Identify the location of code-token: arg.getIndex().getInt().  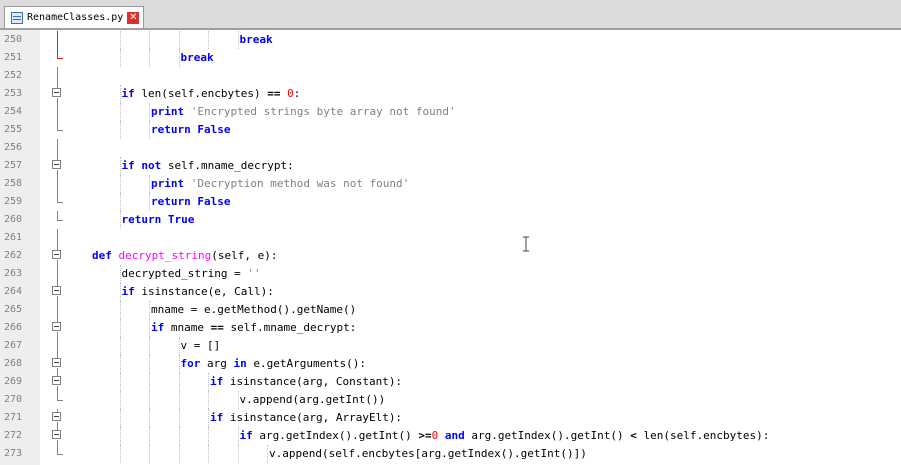
(335, 435).